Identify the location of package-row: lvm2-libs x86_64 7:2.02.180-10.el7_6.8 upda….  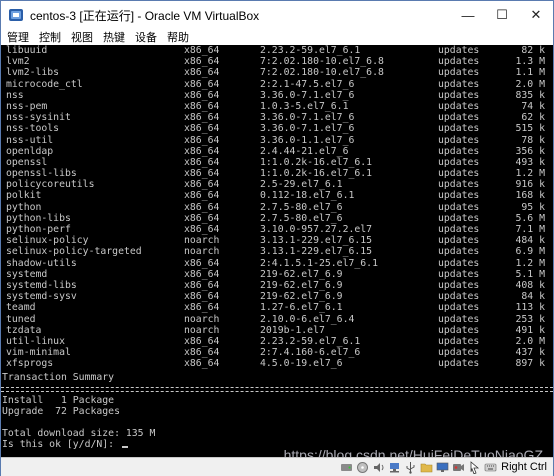
(277, 72).